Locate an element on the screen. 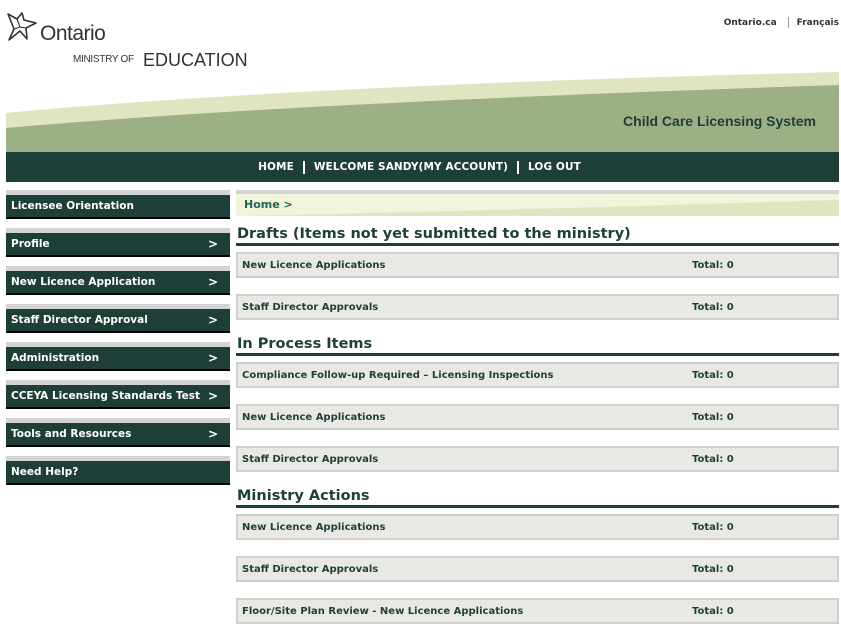  sidebar-item-label: Need Help? is located at coordinates (45, 472).